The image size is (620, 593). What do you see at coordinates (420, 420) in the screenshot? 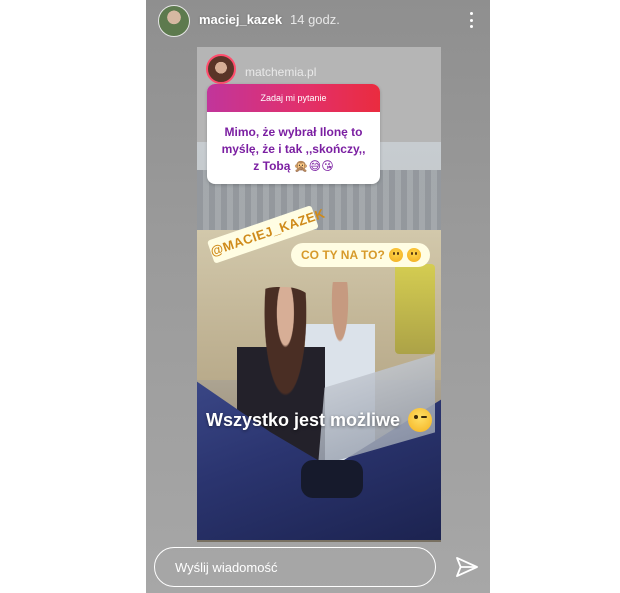
I see `winking-face-icon` at bounding box center [420, 420].